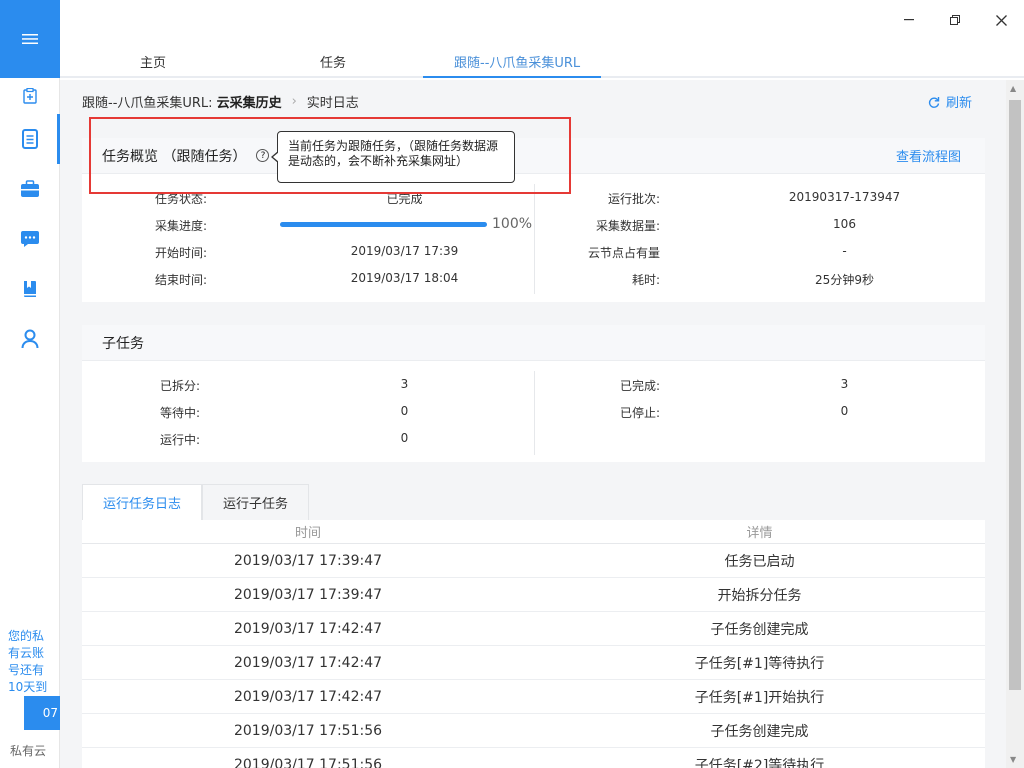 The image size is (1024, 768). I want to click on subtasks-title: 子任务, so click(123, 343).